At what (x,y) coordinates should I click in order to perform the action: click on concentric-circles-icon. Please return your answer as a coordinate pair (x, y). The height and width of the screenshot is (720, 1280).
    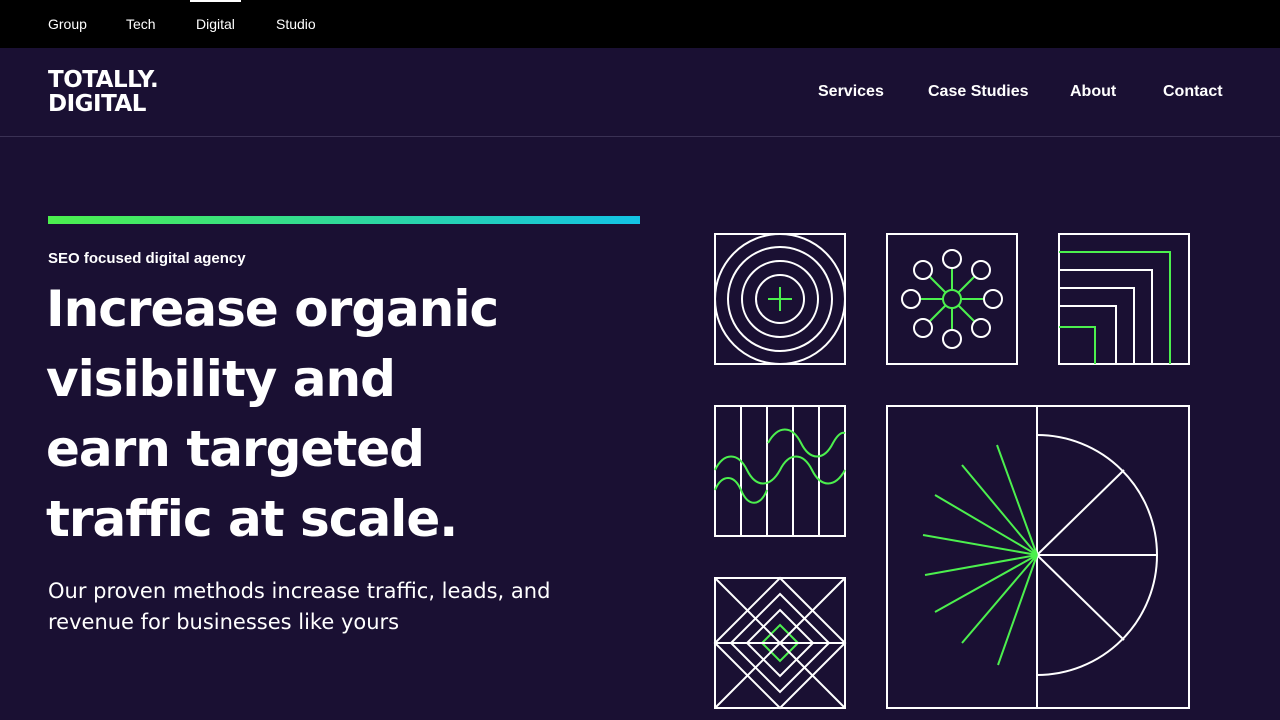
    Looking at the image, I should click on (780, 299).